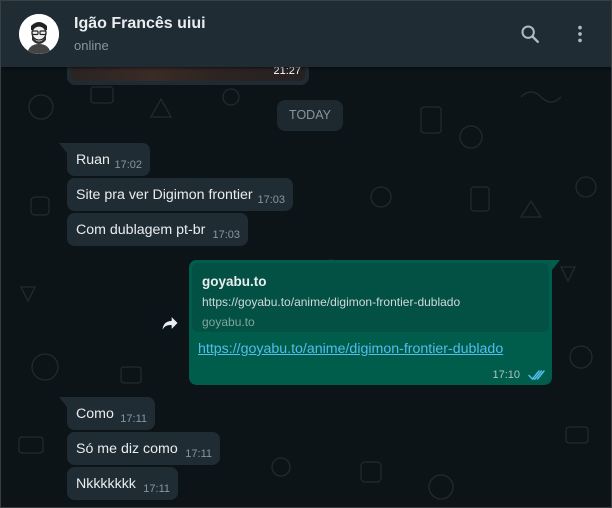 This screenshot has width=612, height=508. I want to click on link-preview-domain: goyabu.to, so click(228, 322).